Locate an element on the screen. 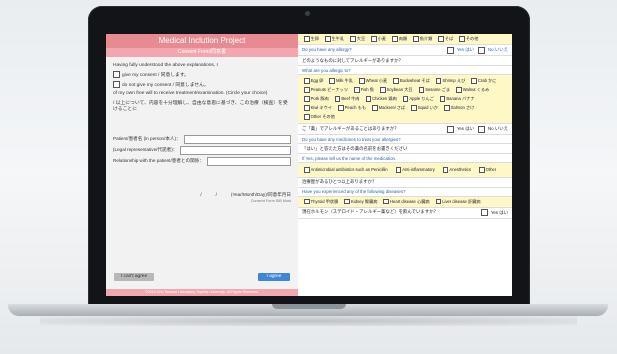 The image size is (617, 354). option: Crab かに is located at coordinates (483, 81).